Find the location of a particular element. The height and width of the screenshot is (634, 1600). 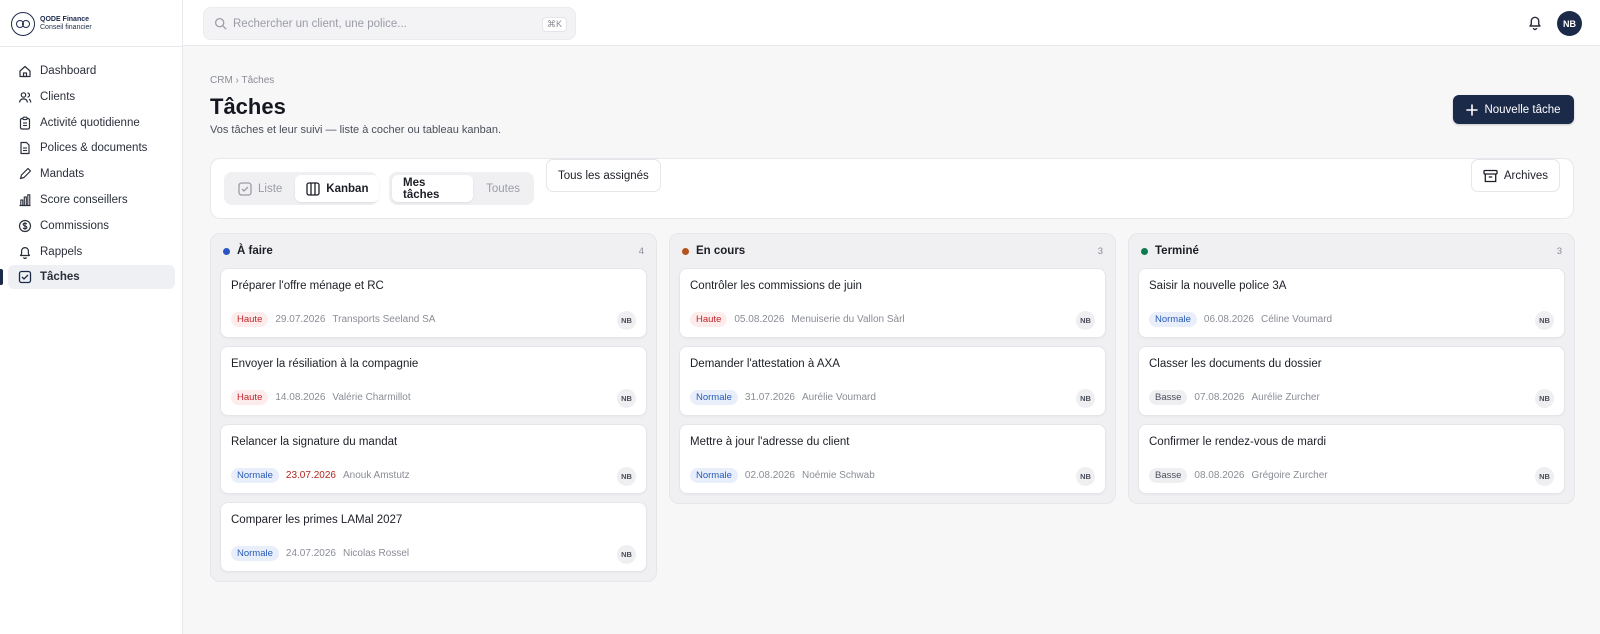

user-avatar: NB is located at coordinates (1569, 23).